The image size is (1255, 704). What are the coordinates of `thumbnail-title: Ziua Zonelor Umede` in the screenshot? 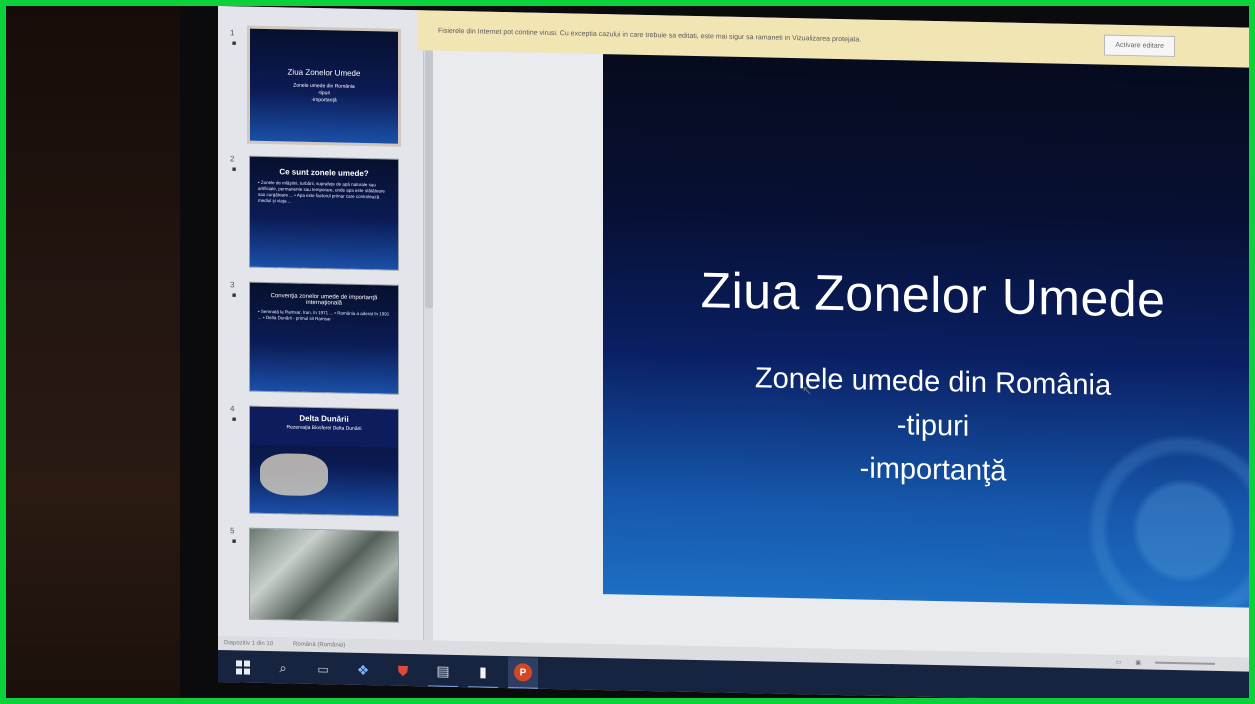 It's located at (324, 72).